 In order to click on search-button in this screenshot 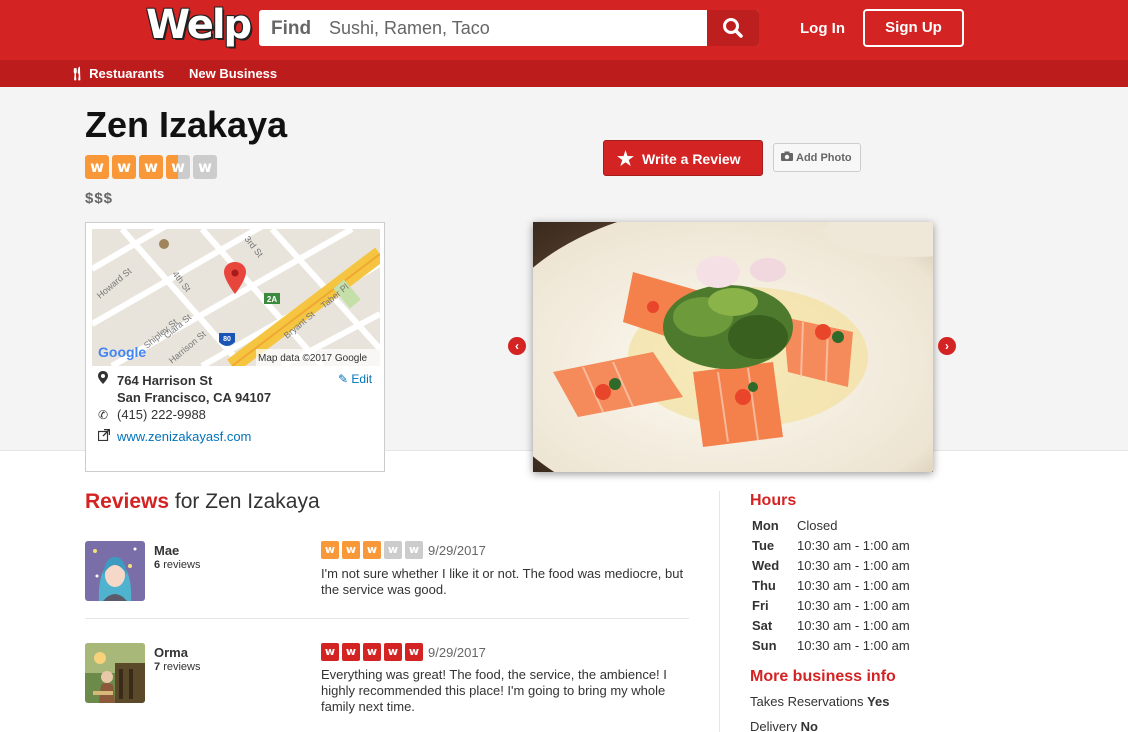, I will do `click(733, 28)`.